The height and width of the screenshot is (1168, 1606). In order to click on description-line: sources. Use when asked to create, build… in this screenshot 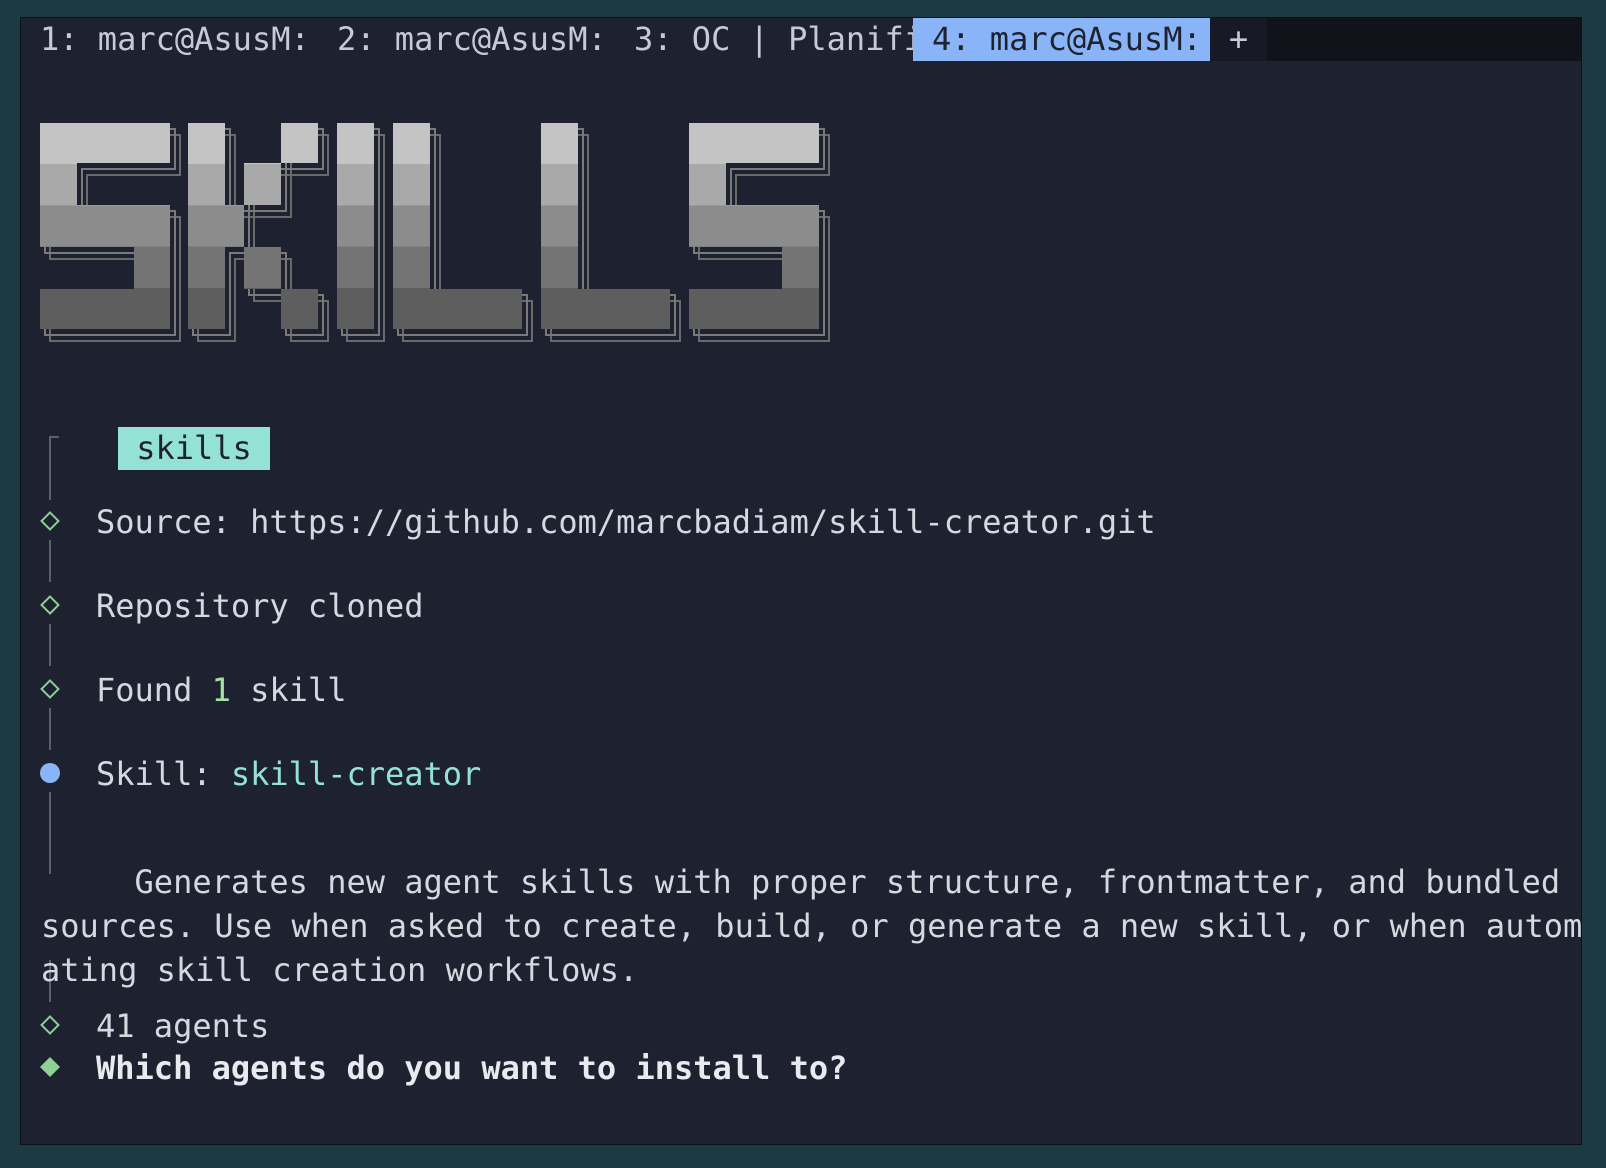, I will do `click(811, 926)`.